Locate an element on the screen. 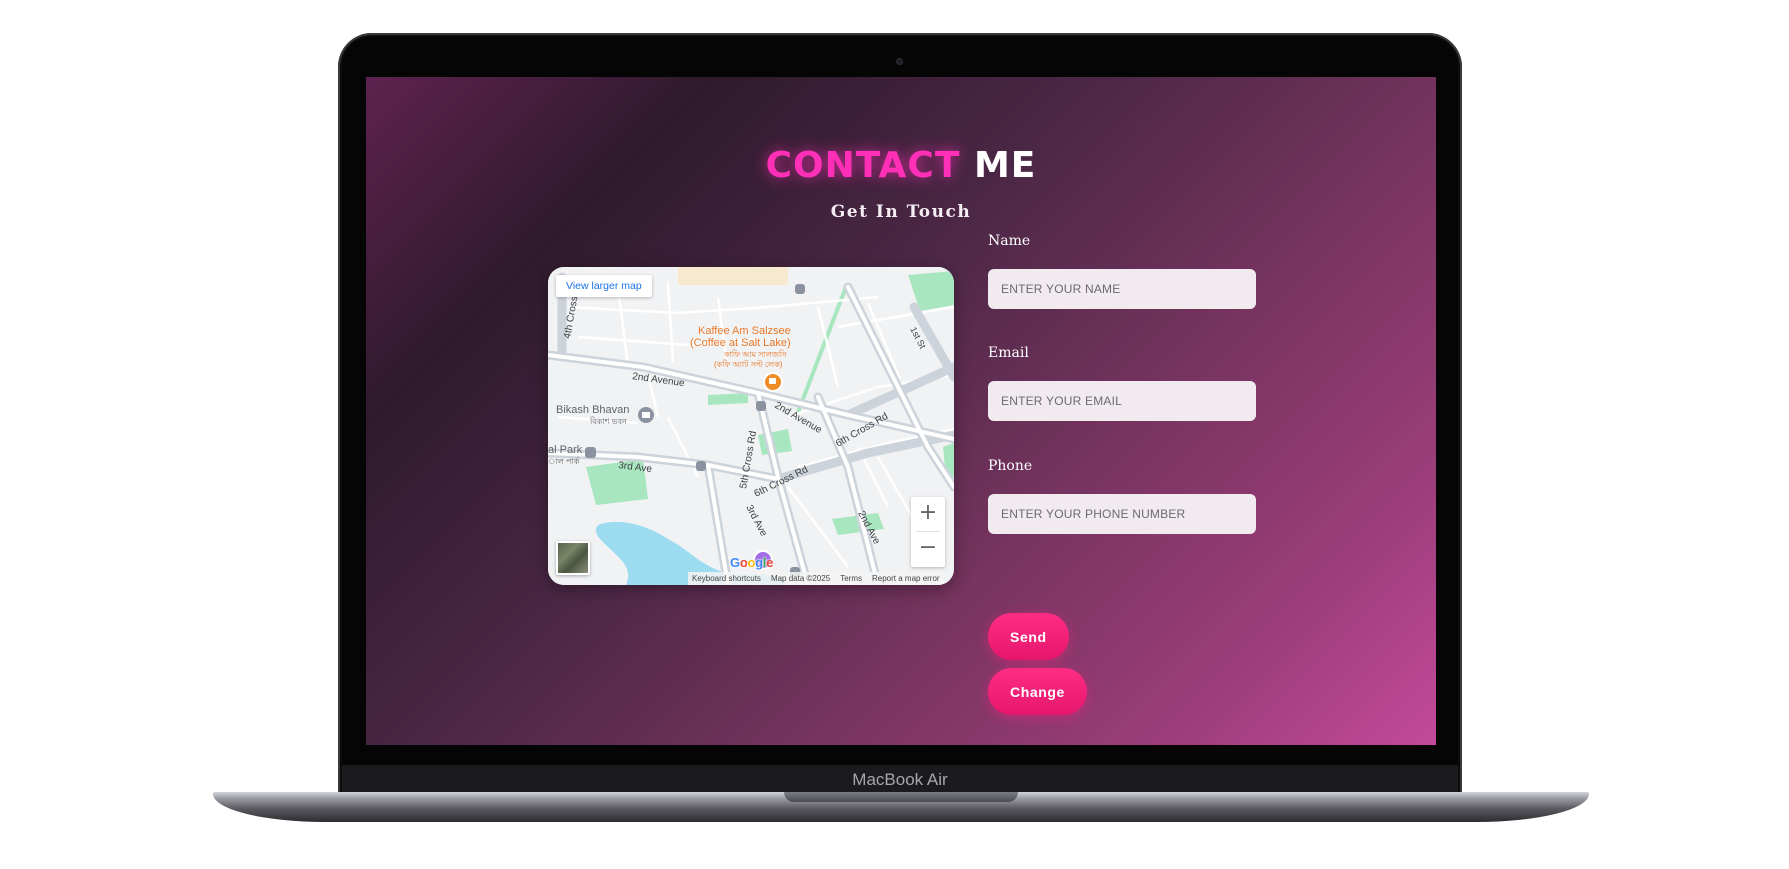  name-input is located at coordinates (1122, 289).